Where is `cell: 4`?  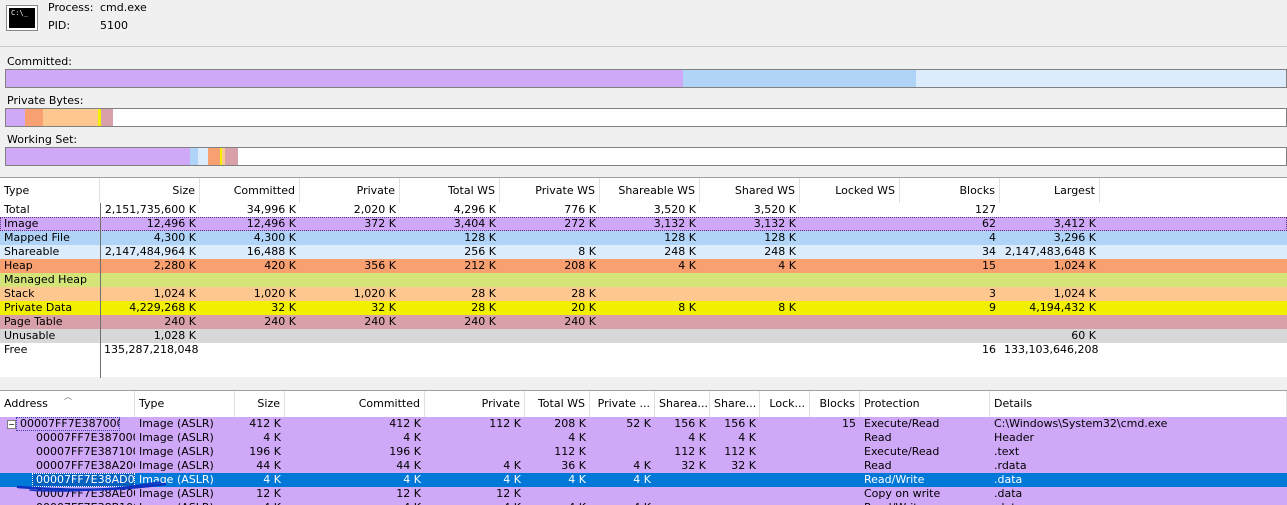
cell: 4 is located at coordinates (992, 237).